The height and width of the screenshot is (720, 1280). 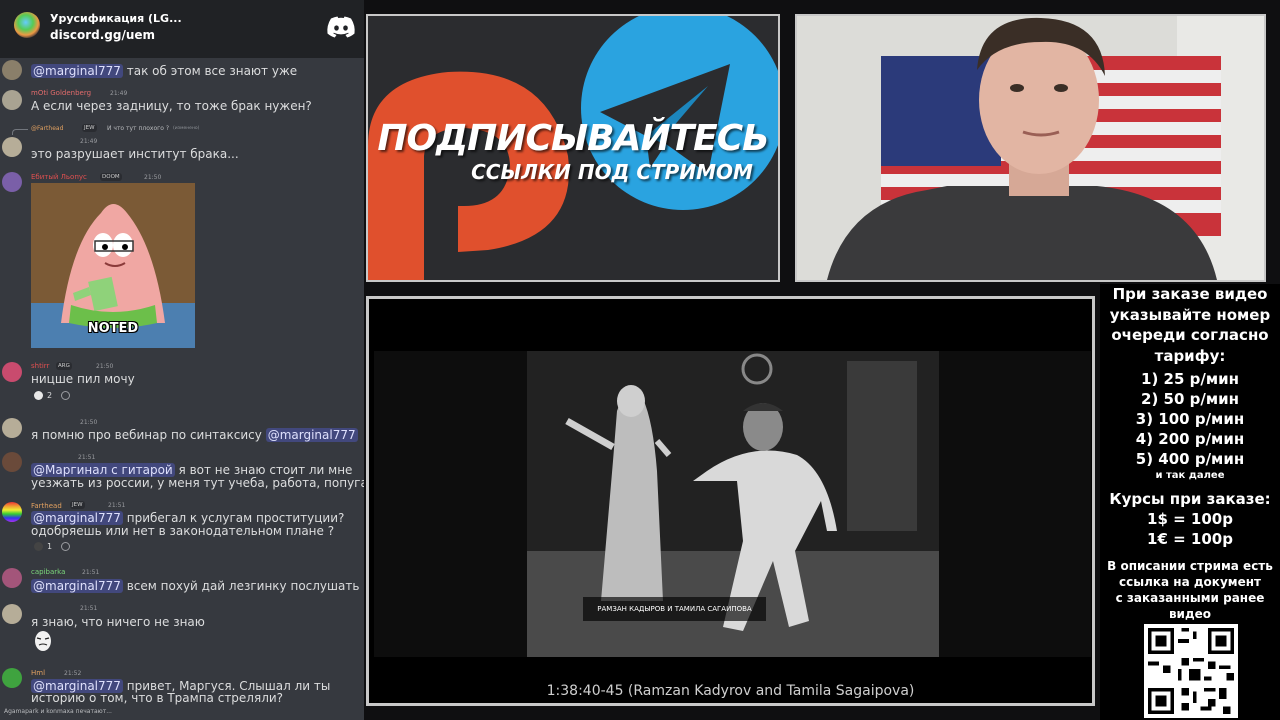 I want to click on username: capibarka, so click(x=48, y=572).